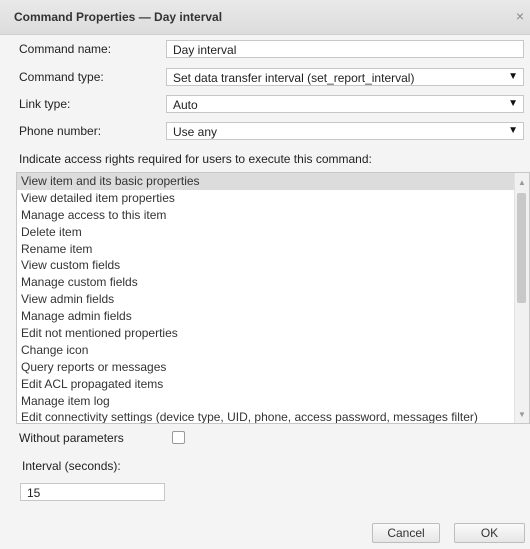 The width and height of the screenshot is (530, 549). Describe the element at coordinates (267, 350) in the screenshot. I see `access-right-item: Change icon` at that location.